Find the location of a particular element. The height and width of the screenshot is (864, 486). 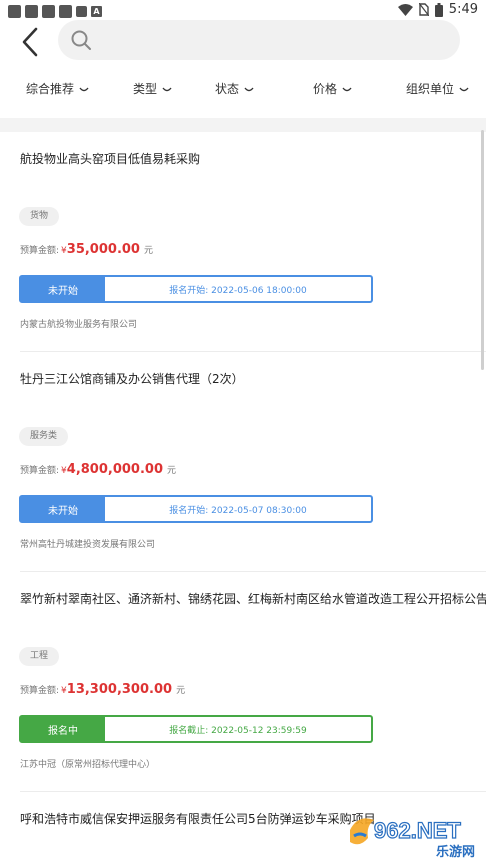

budget-amount: 13,300,300.00 is located at coordinates (119, 689).